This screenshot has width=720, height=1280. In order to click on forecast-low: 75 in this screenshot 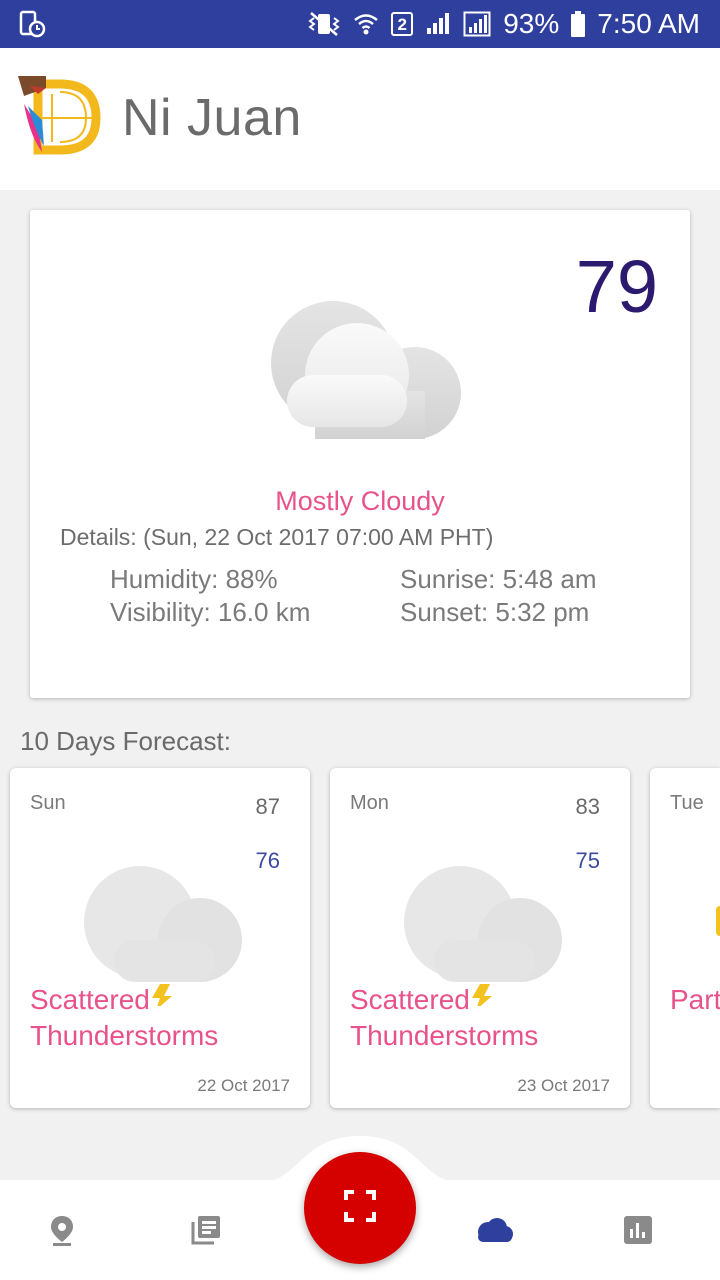, I will do `click(587, 860)`.